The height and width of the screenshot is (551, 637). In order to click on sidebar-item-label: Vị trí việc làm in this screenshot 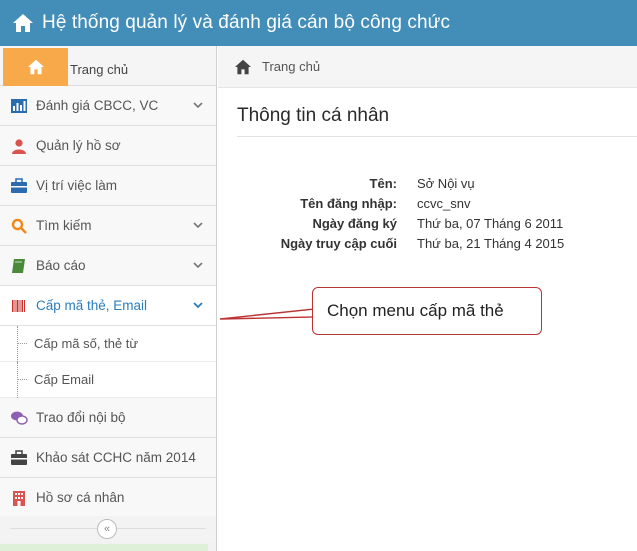, I will do `click(77, 185)`.